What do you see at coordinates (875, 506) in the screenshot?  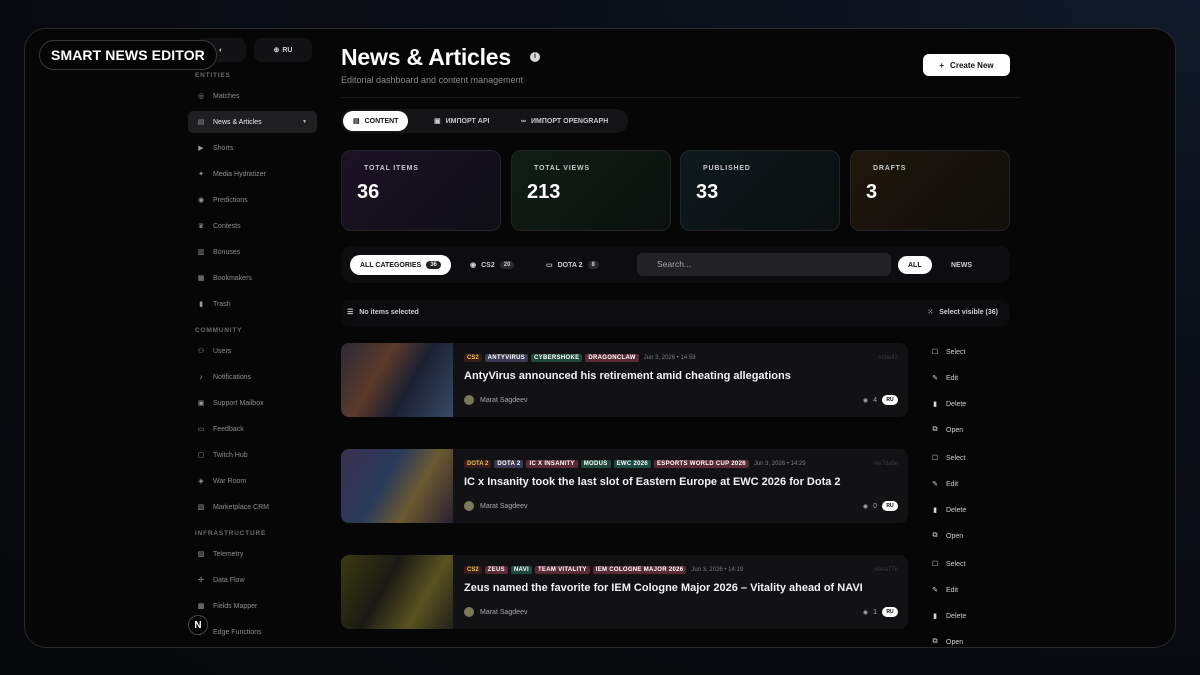 I see `view-count: 0` at bounding box center [875, 506].